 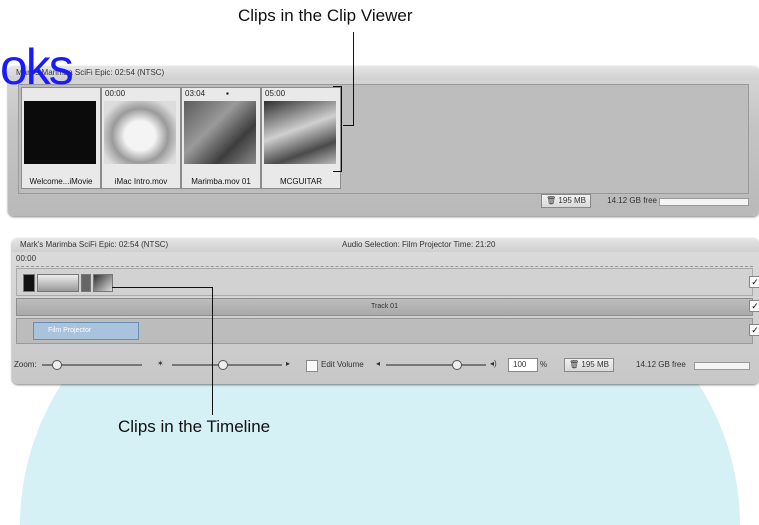 What do you see at coordinates (227, 93) in the screenshot?
I see `film-icon: ▪` at bounding box center [227, 93].